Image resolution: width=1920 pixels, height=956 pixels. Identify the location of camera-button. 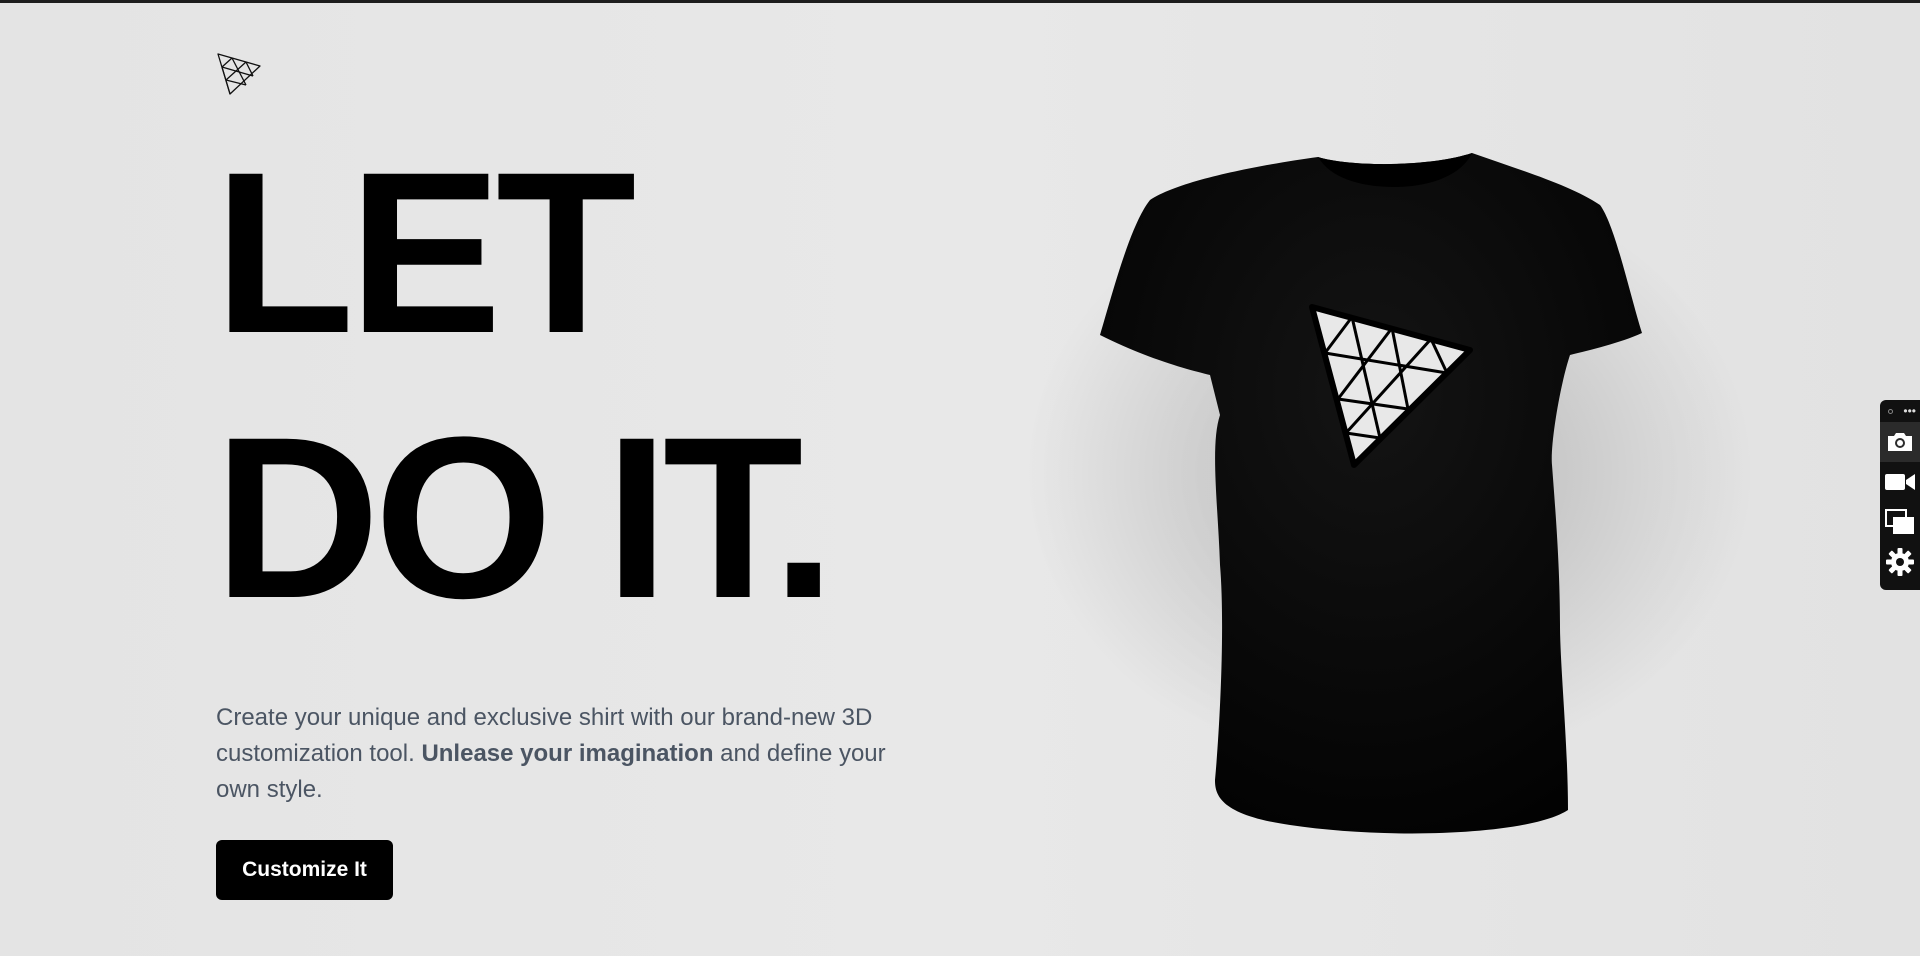
(1900, 442).